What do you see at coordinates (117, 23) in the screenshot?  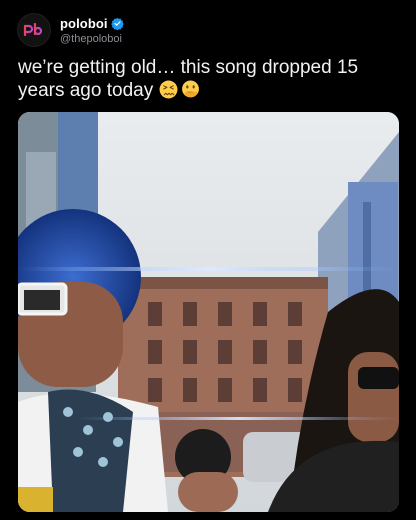 I see `verified-badge-icon` at bounding box center [117, 23].